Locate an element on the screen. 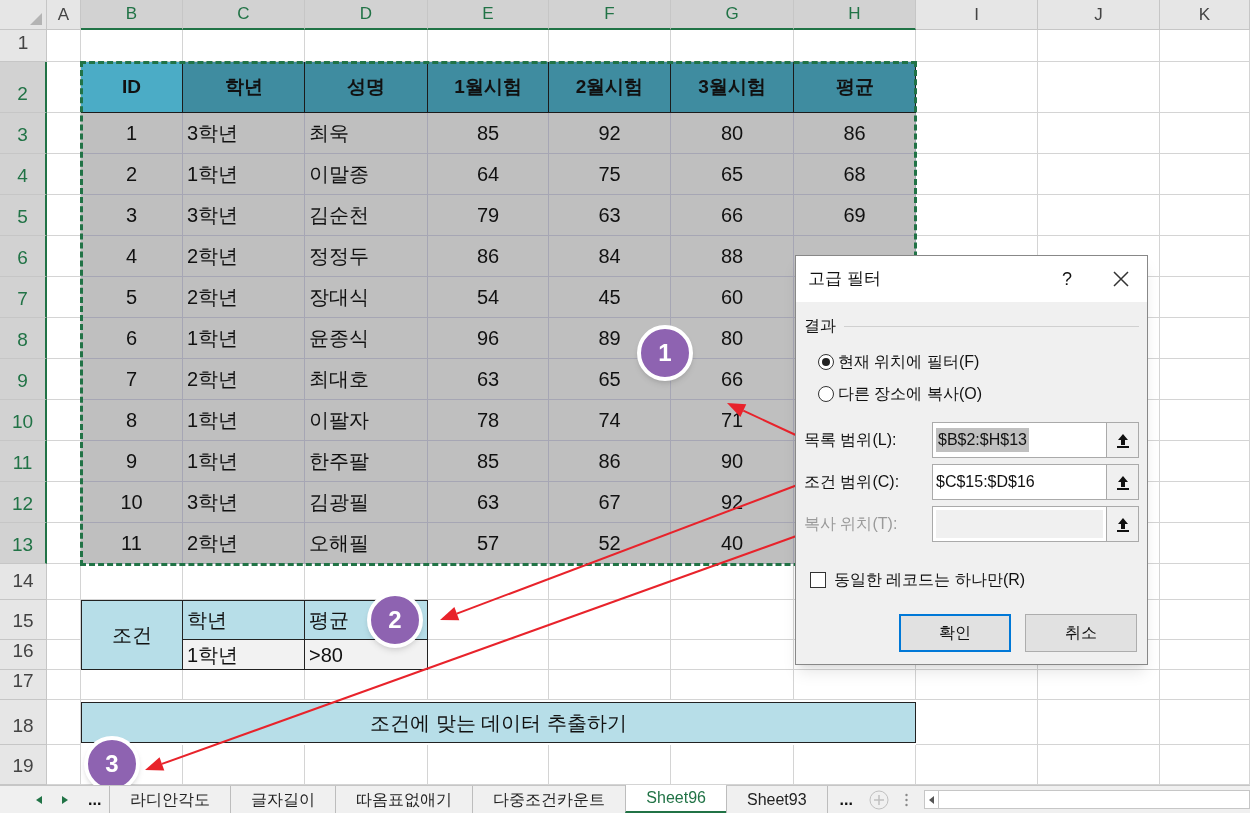  header-cell: 1월시험 is located at coordinates (488, 87).